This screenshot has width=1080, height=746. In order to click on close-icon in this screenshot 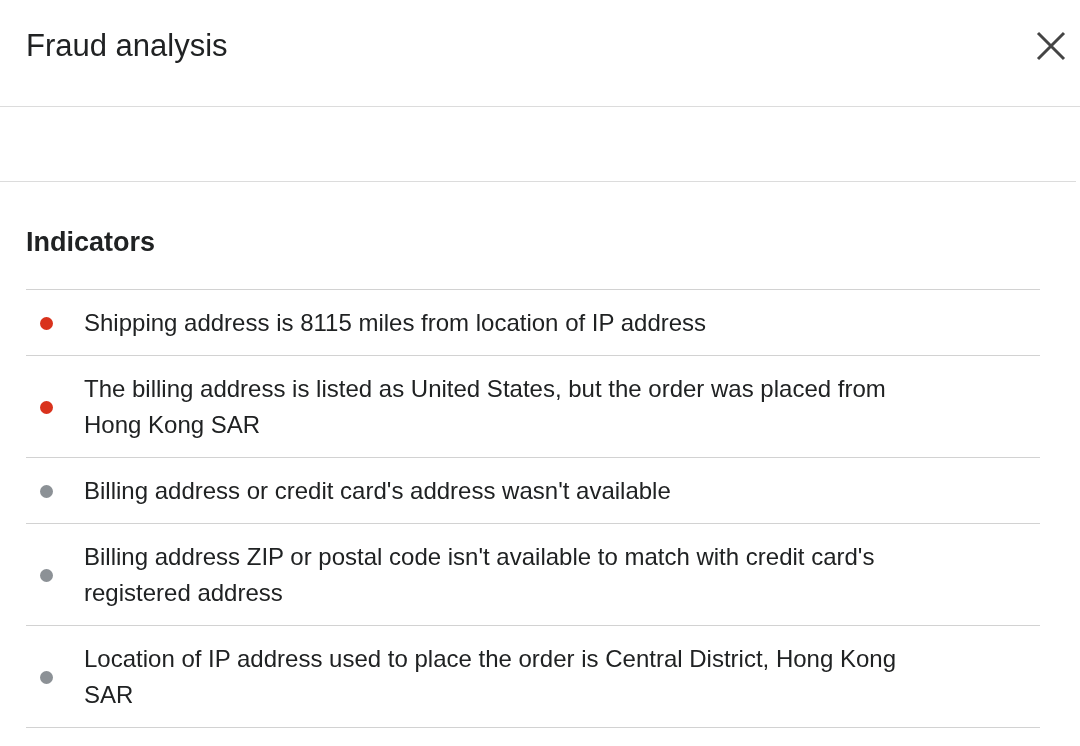, I will do `click(1051, 46)`.